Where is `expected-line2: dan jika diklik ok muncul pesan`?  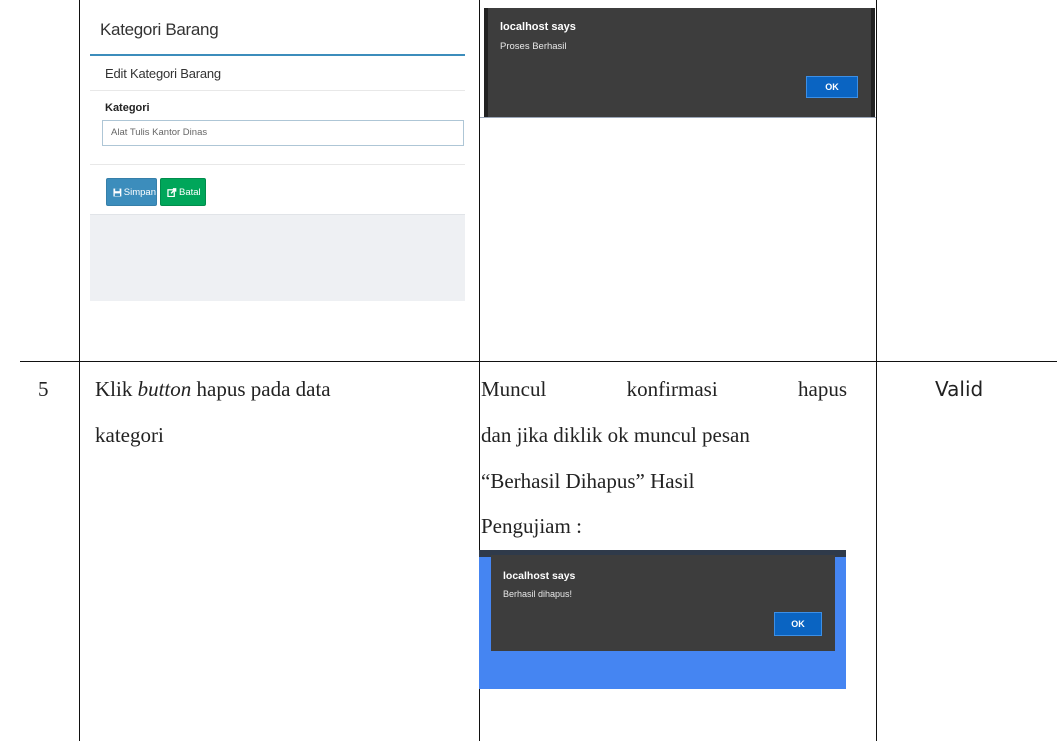
expected-line2: dan jika diklik ok muncul pesan is located at coordinates (615, 435).